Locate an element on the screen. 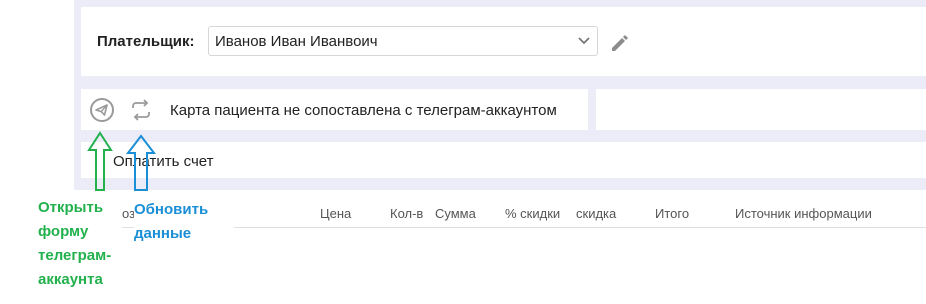 The height and width of the screenshot is (304, 926). refresh-icon is located at coordinates (141, 110).